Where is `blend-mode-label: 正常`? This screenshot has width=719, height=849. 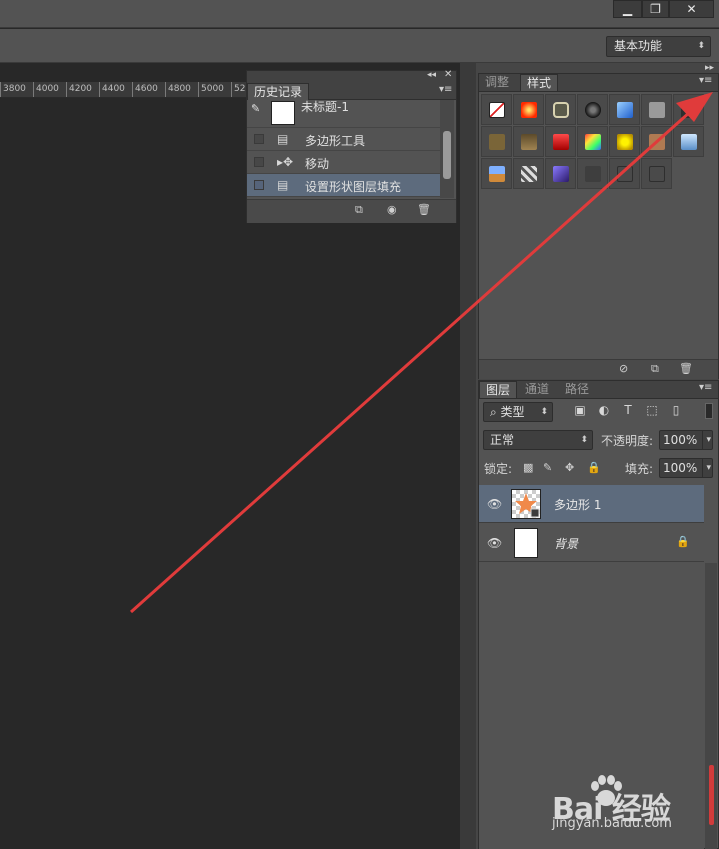
blend-mode-label: 正常 is located at coordinates (502, 440).